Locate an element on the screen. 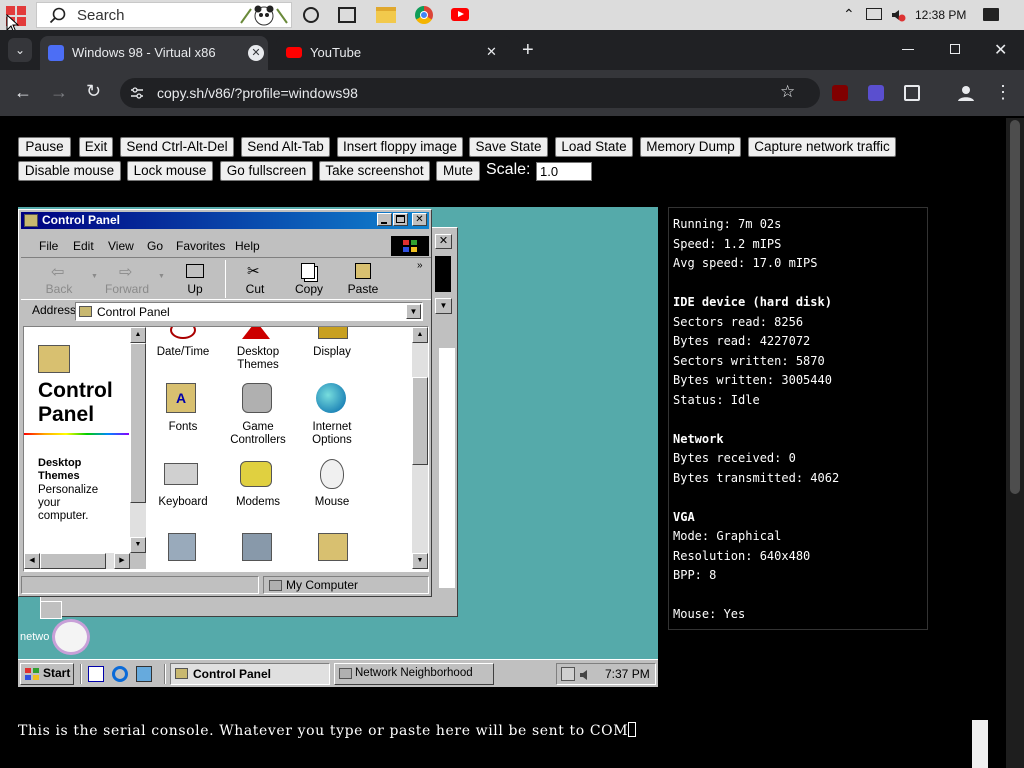  back-arrow-icon: ← is located at coordinates (23, 92).